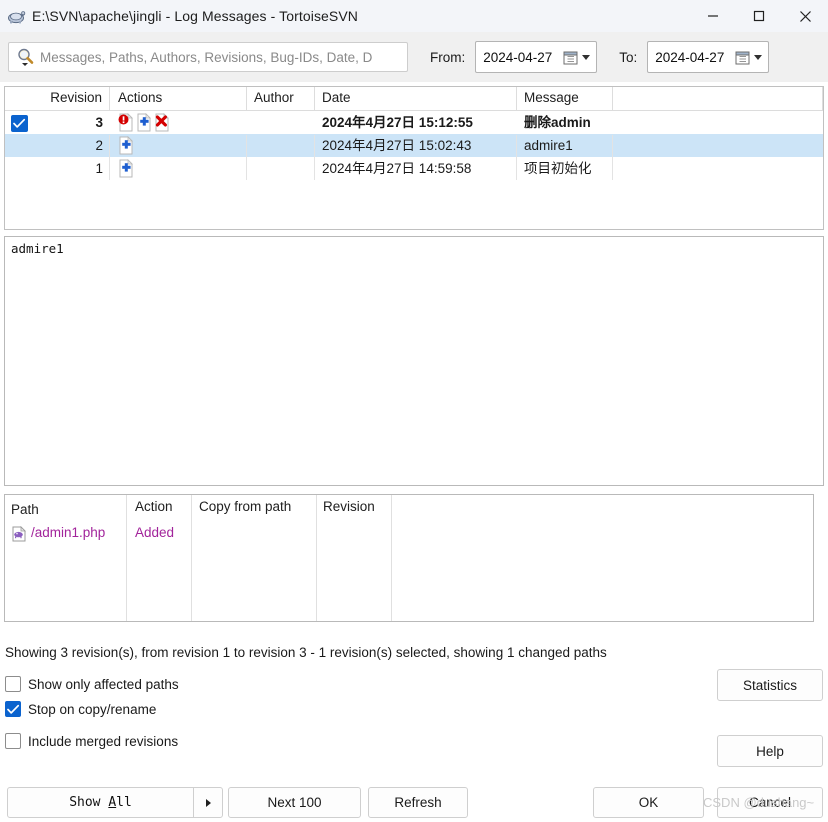  What do you see at coordinates (66, 507) in the screenshot?
I see `column-header-path: Path` at bounding box center [66, 507].